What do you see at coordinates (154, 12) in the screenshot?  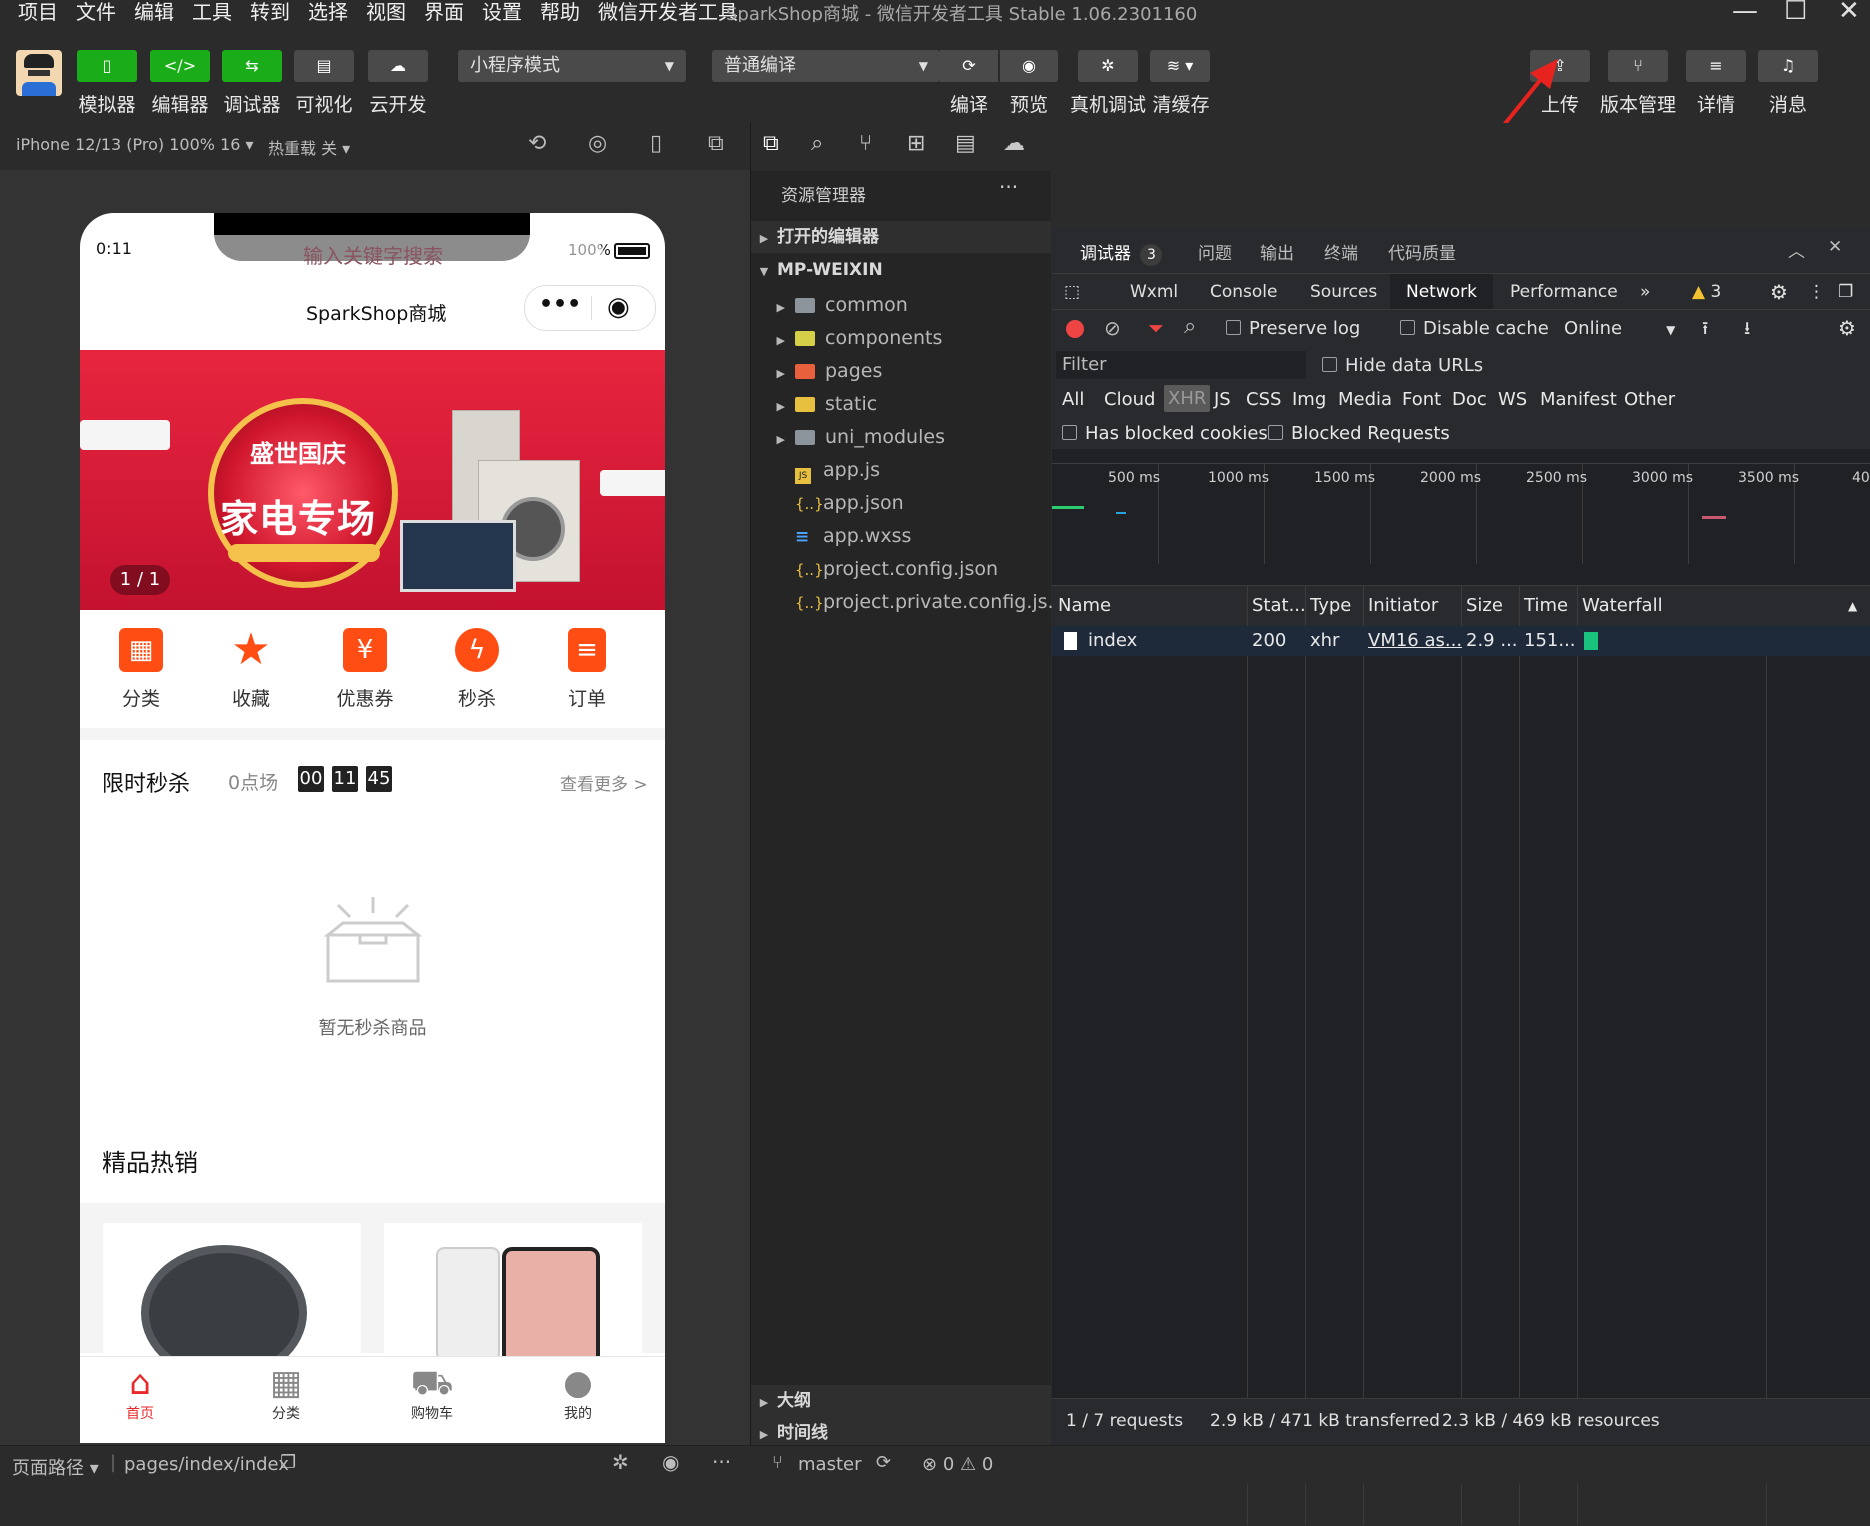 I see `menu-edit: 编辑` at bounding box center [154, 12].